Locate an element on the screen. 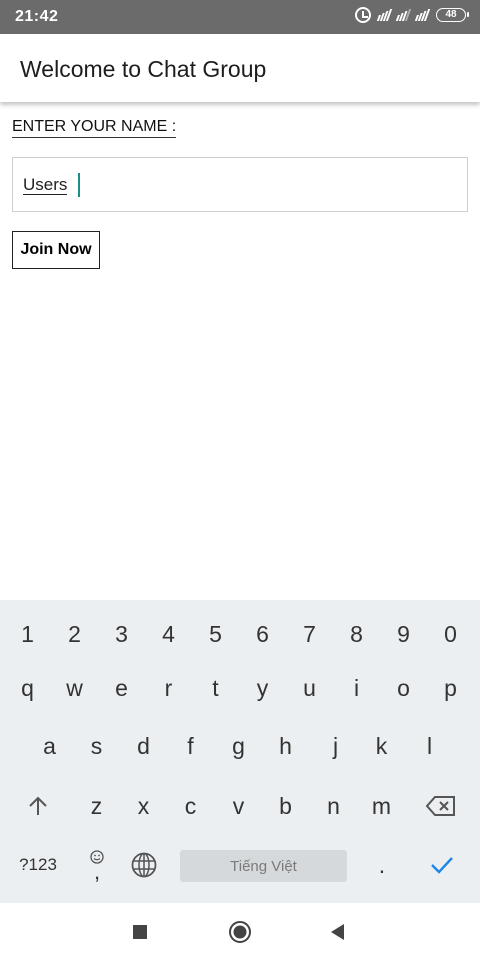  navigation-bar is located at coordinates (240, 931).